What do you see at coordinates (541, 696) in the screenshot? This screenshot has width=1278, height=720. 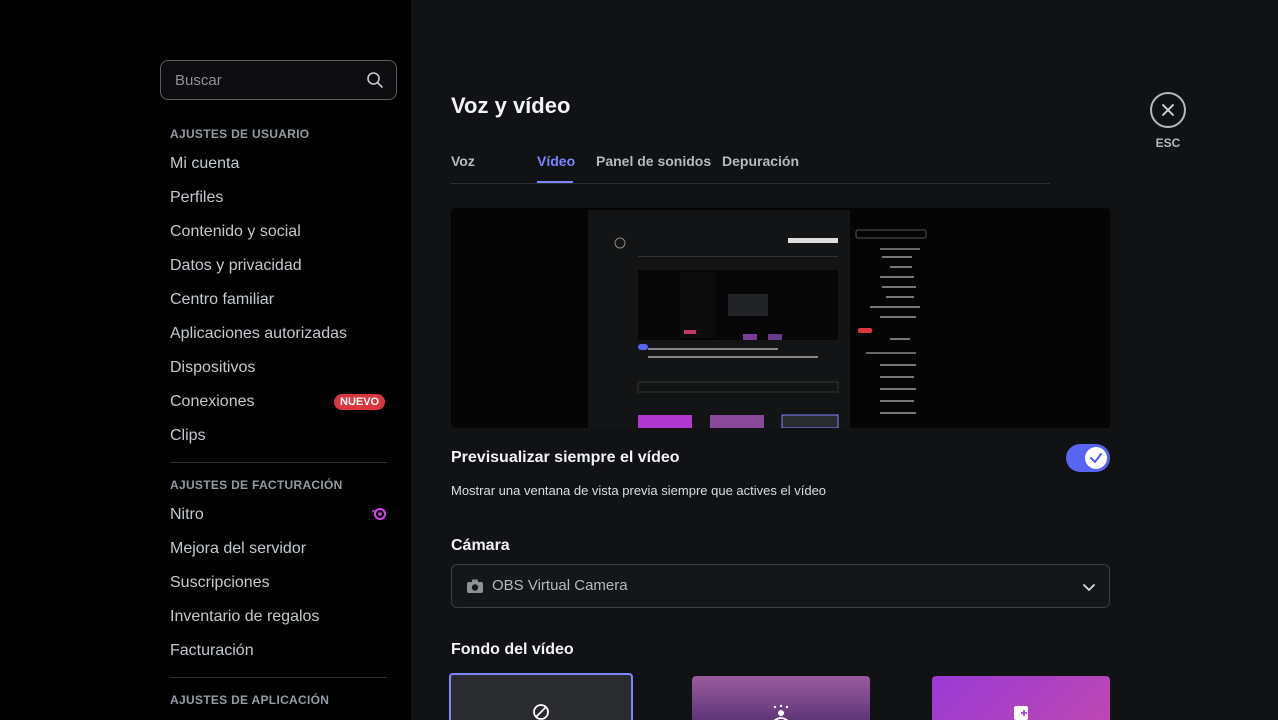 I see `background-option-none` at bounding box center [541, 696].